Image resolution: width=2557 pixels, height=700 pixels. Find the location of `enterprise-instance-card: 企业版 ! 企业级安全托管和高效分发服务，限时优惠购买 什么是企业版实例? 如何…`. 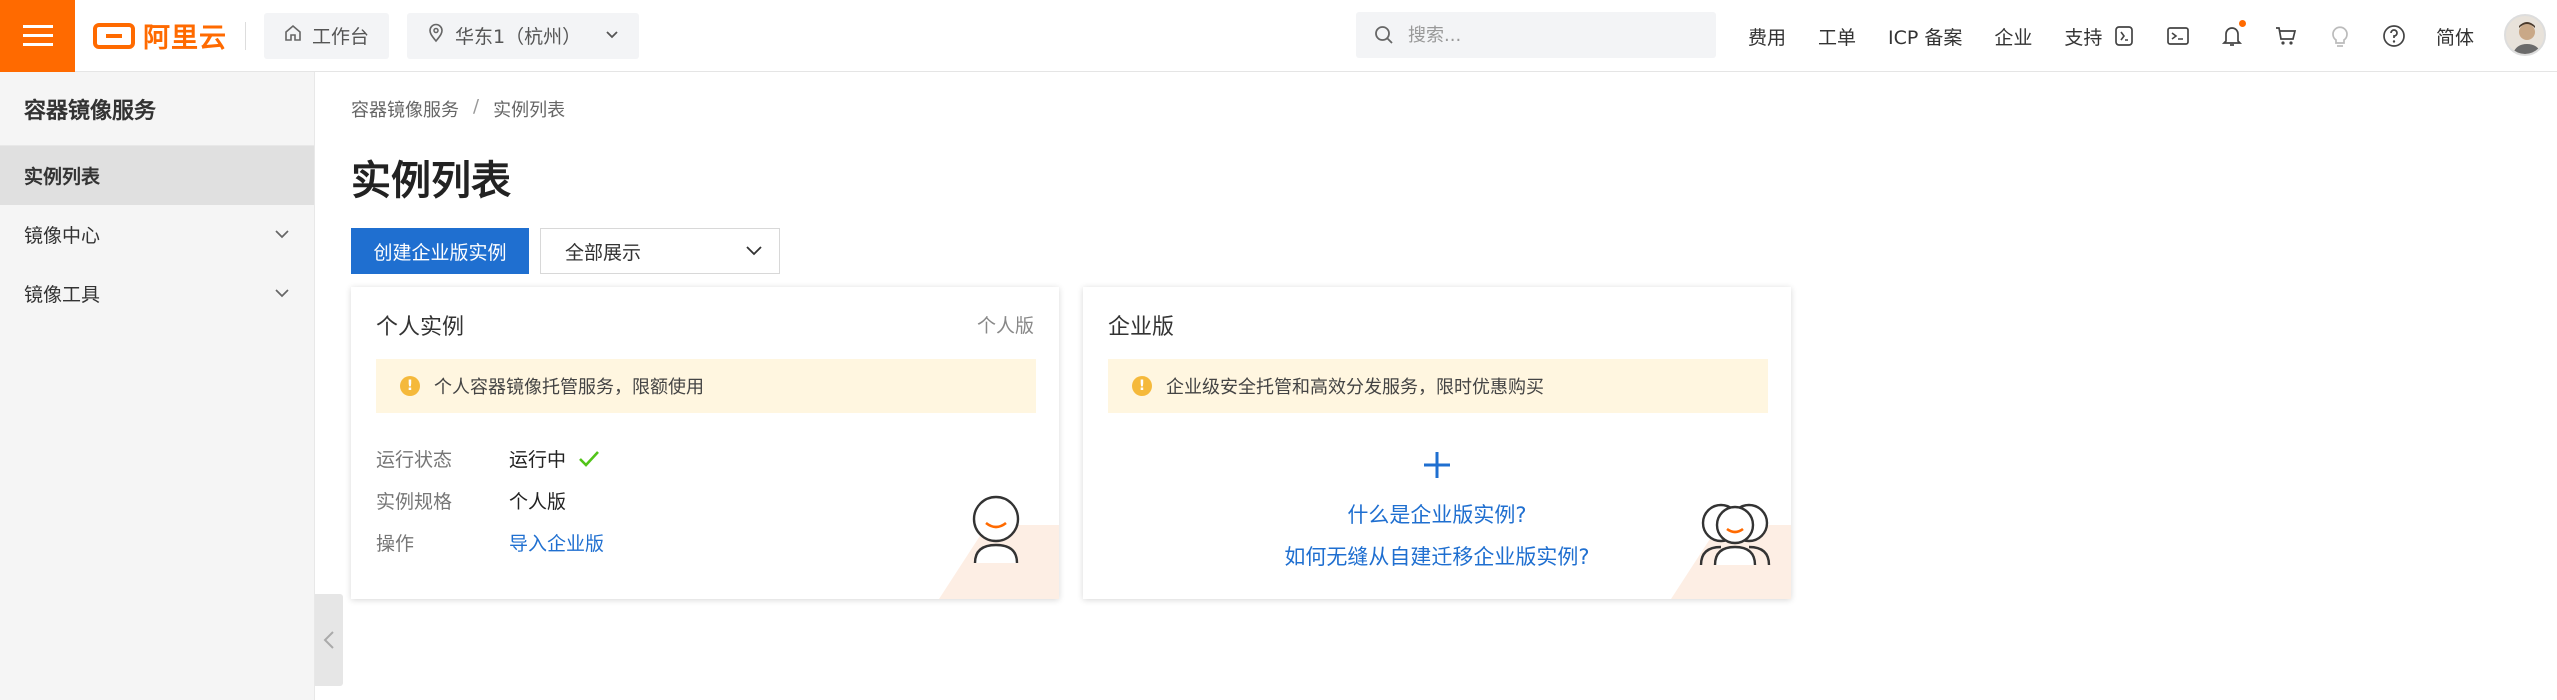

enterprise-instance-card: 企业版 ! 企业级安全托管和高效分发服务，限时优惠购买 什么是企业版实例? 如何… is located at coordinates (1437, 443).